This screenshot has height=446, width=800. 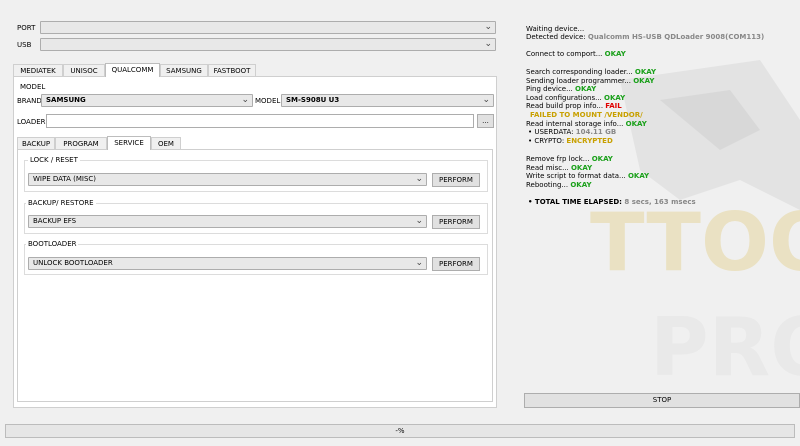 I want to click on log-line: • USERDATA: 104.11 GB, so click(x=572, y=132).